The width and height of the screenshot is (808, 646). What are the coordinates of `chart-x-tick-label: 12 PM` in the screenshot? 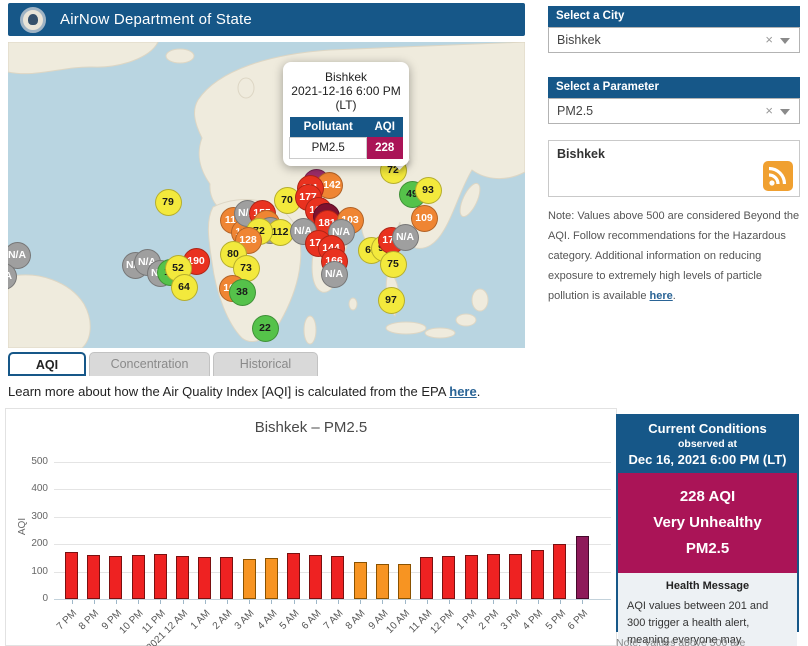 It's located at (442, 622).